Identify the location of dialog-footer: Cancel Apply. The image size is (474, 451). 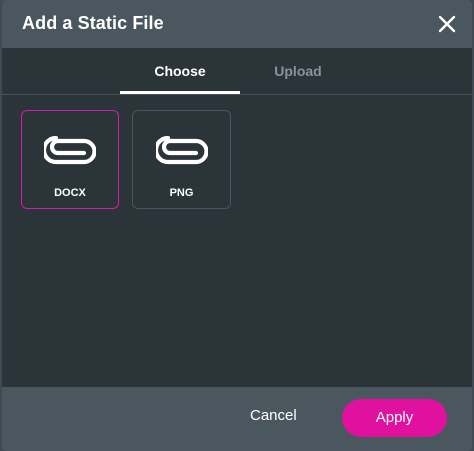
(237, 419).